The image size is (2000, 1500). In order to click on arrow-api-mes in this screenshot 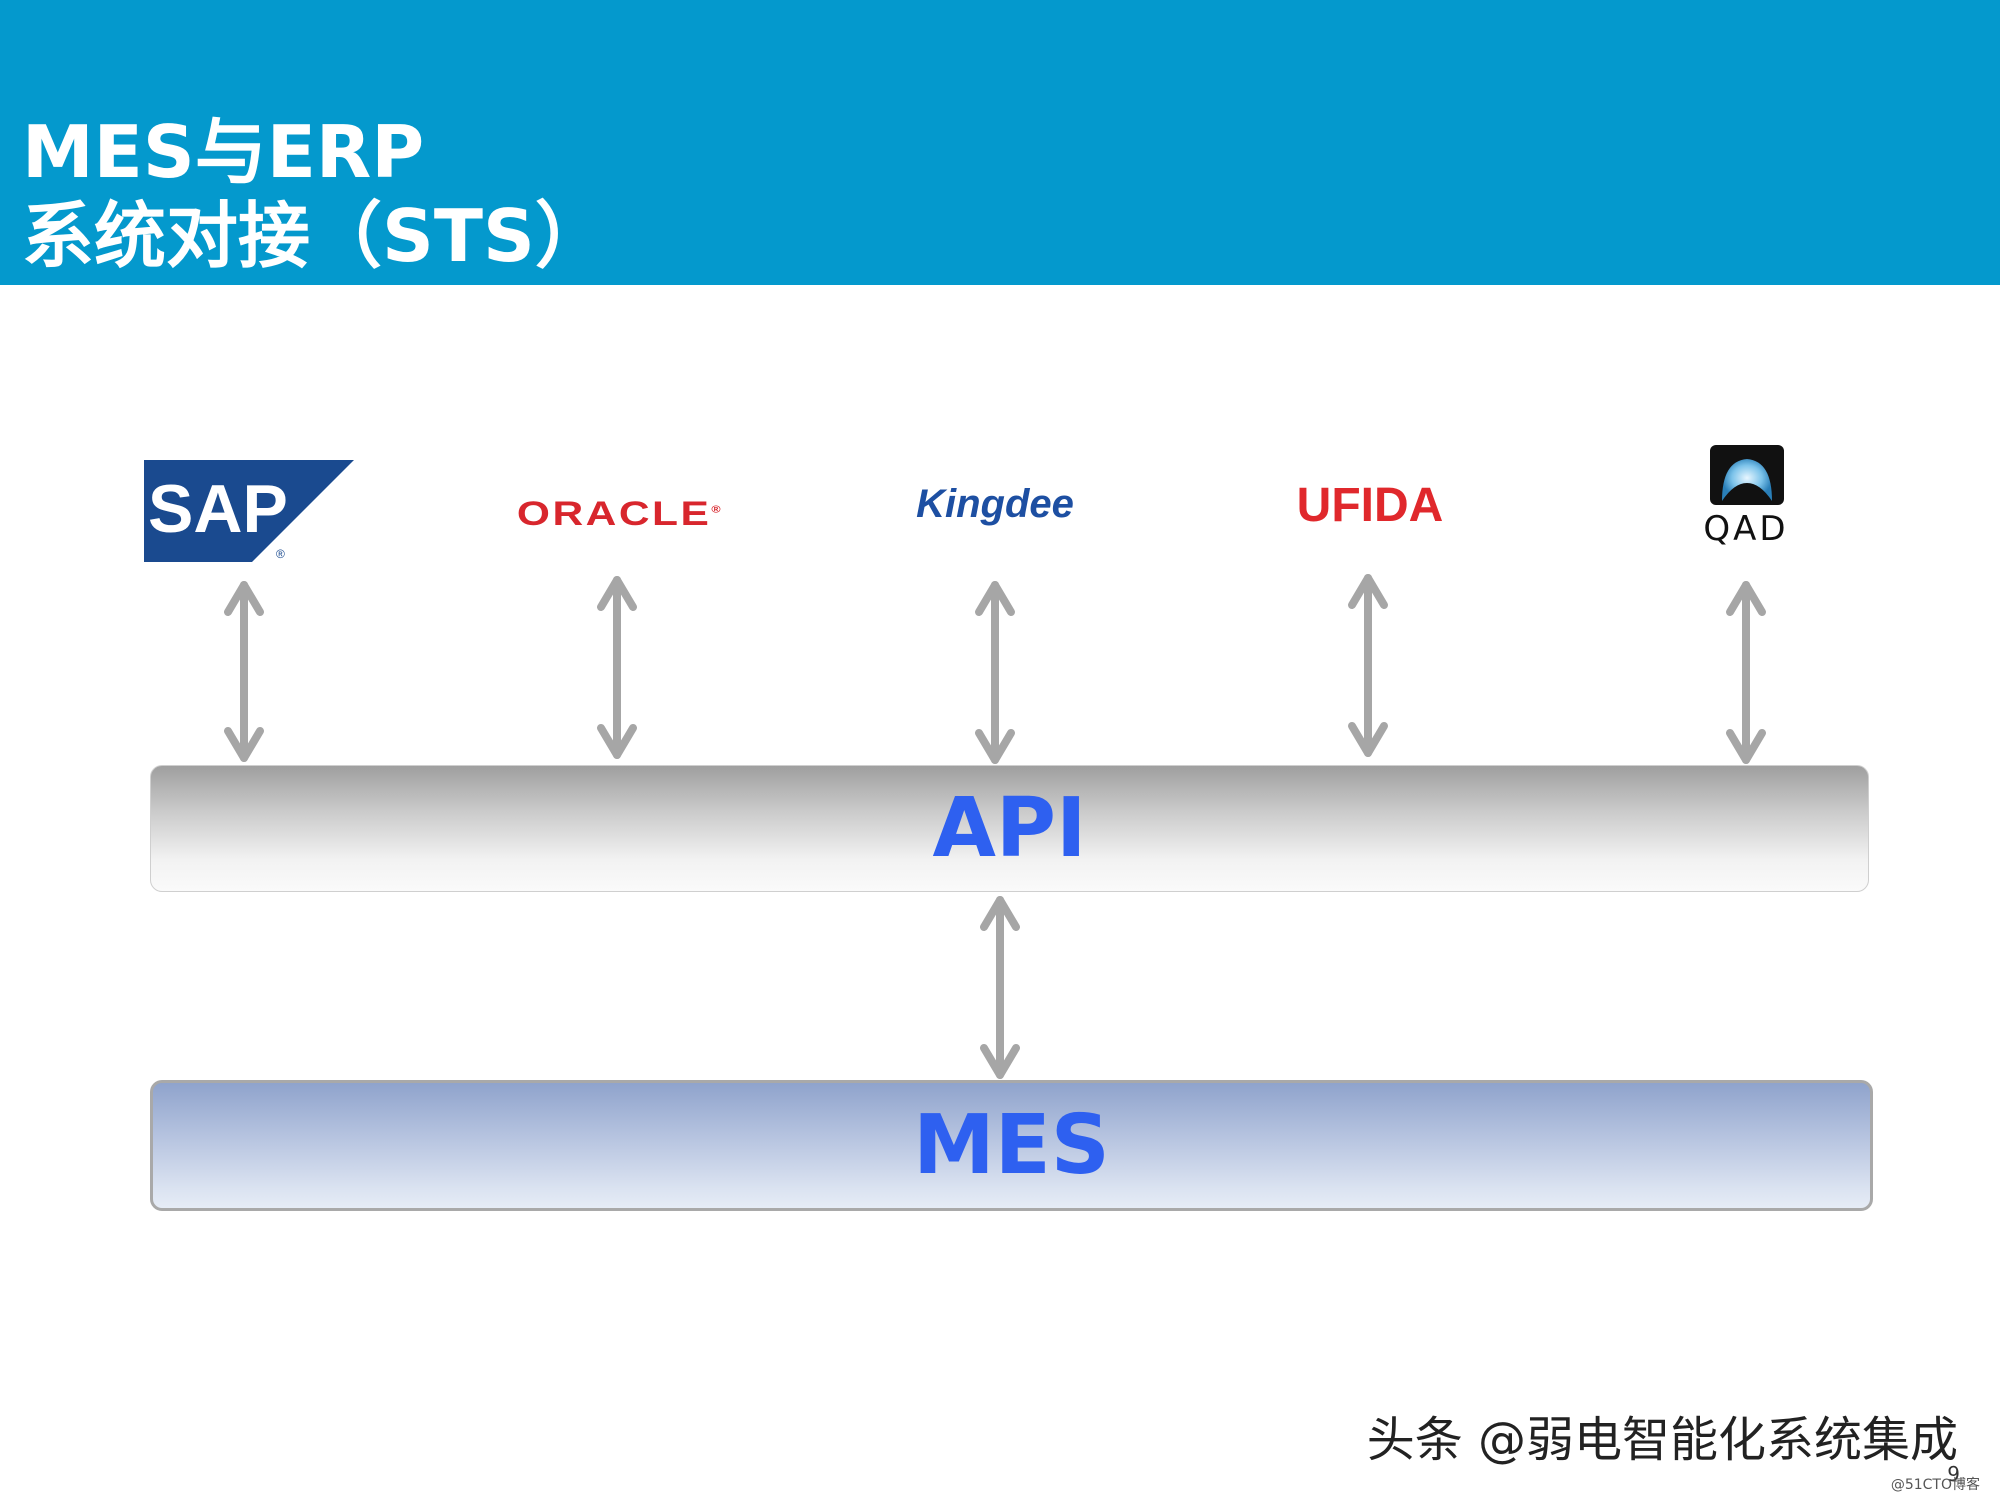, I will do `click(1000, 987)`.